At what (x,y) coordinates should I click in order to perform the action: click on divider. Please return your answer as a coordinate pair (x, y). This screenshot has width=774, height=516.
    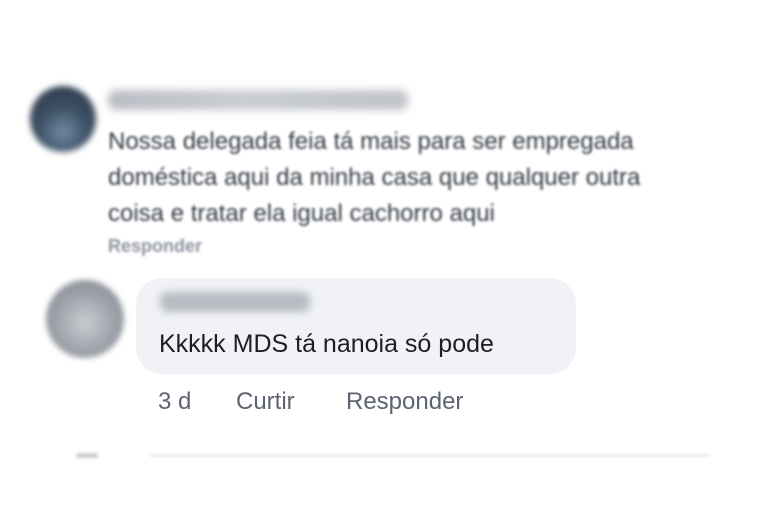
    Looking at the image, I should click on (430, 455).